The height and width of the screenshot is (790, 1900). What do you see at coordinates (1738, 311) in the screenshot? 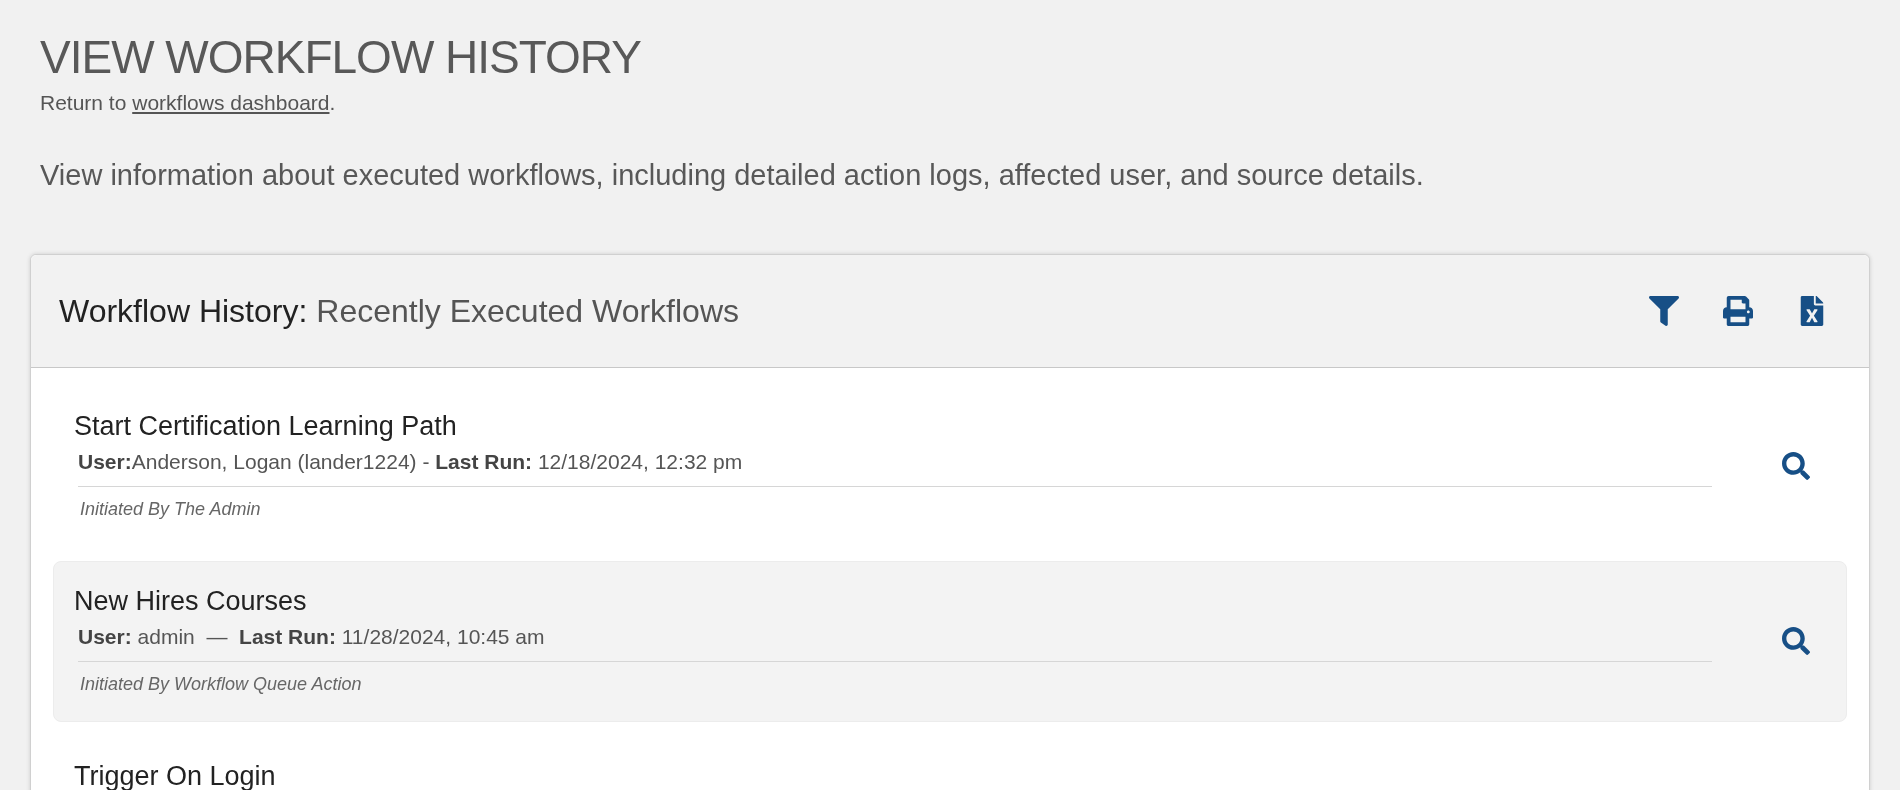
I see `print-button` at bounding box center [1738, 311].